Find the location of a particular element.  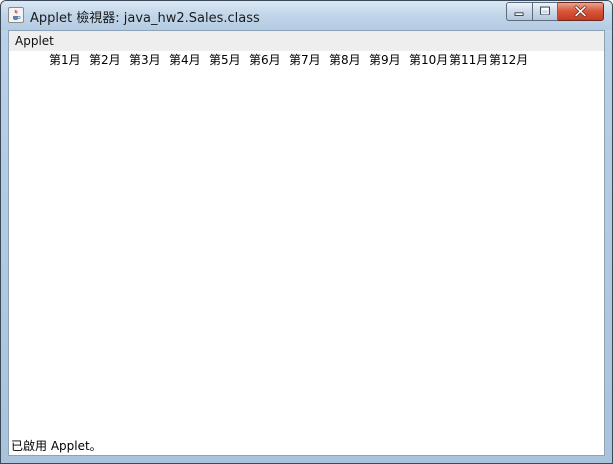

month-label-11: 第11月 is located at coordinates (469, 60).